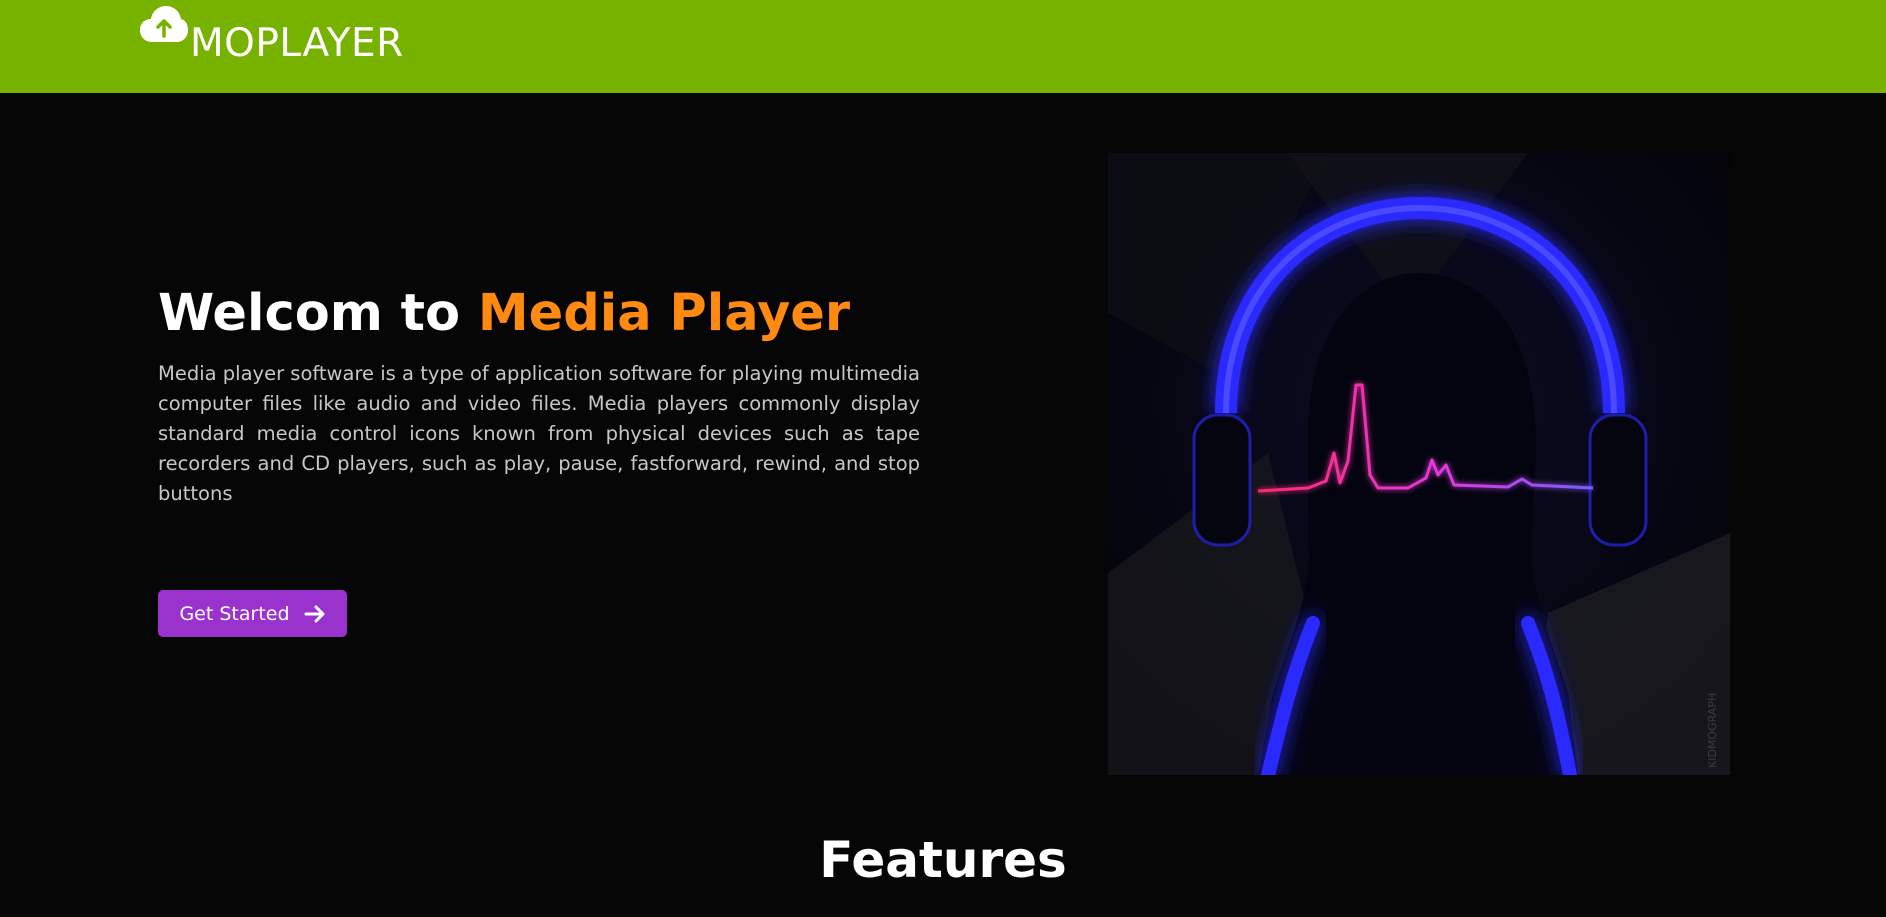 This screenshot has width=1886, height=917. I want to click on image-watermark: KIDMOGRAPH, so click(1712, 730).